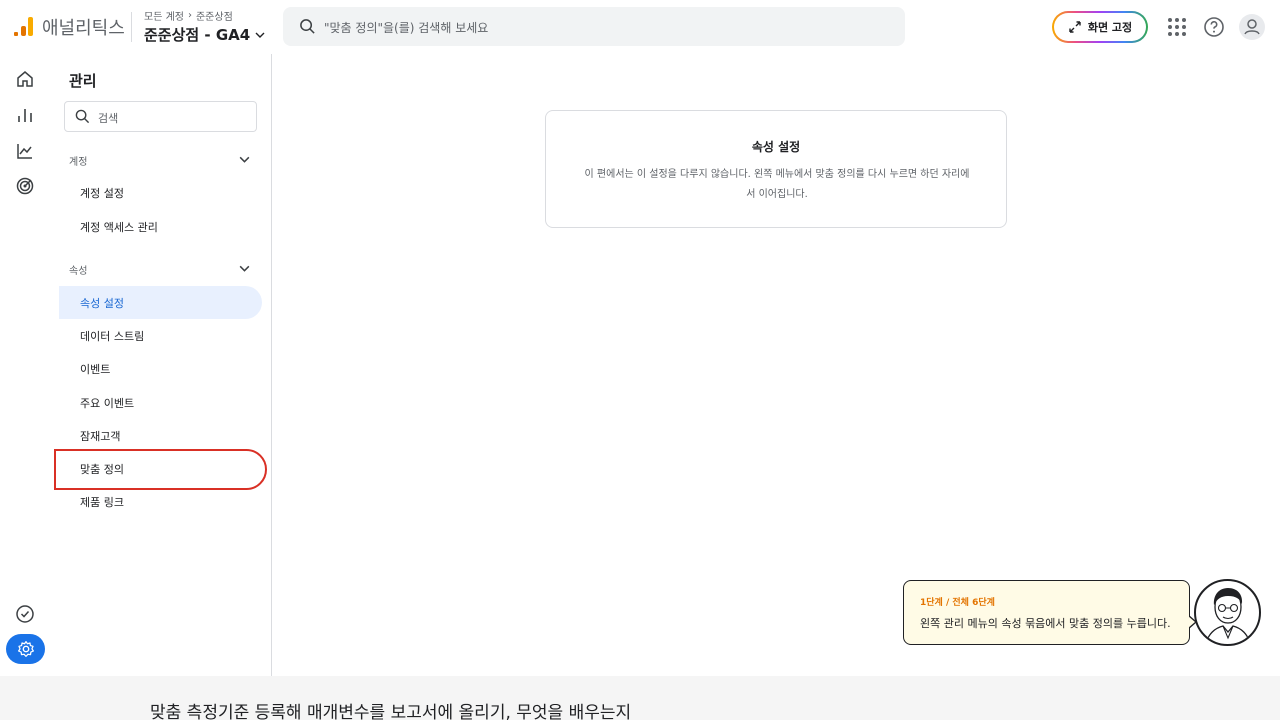 Image resolution: width=1280 pixels, height=720 pixels. Describe the element at coordinates (1214, 27) in the screenshot. I see `help-icon` at that location.